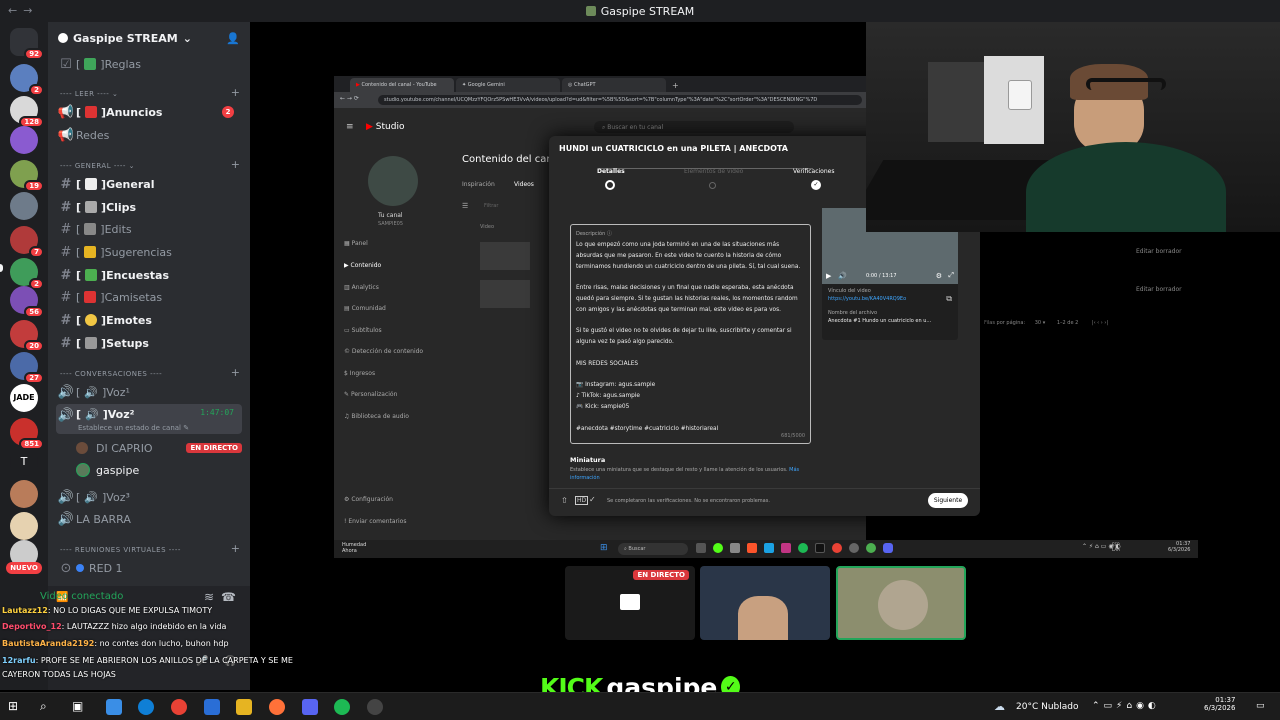 Image resolution: width=1280 pixels, height=720 pixels. Describe the element at coordinates (149, 497) in the screenshot. I see `voice-channel-voz3: 🔊[🔊] Voz³` at that location.